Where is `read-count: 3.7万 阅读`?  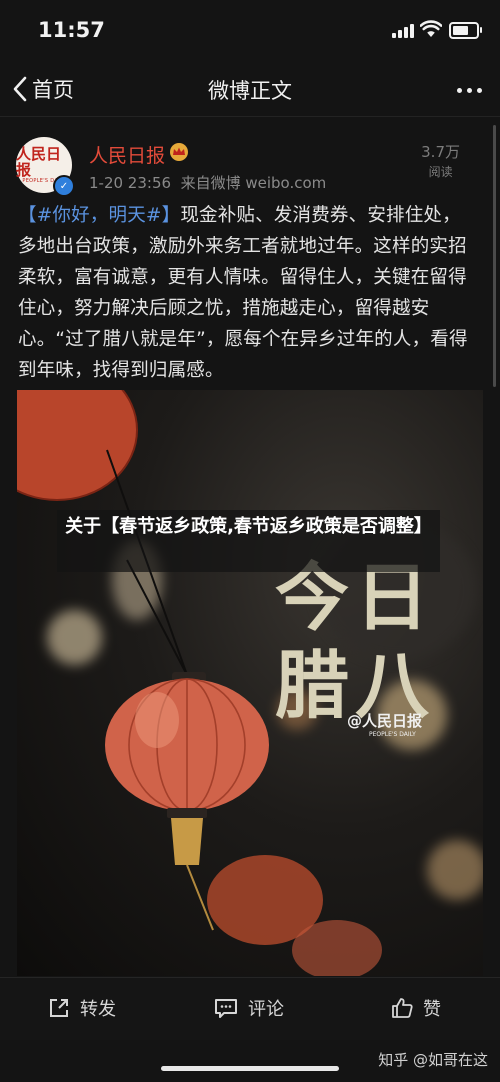
read-count: 3.7万 阅读 is located at coordinates (440, 160).